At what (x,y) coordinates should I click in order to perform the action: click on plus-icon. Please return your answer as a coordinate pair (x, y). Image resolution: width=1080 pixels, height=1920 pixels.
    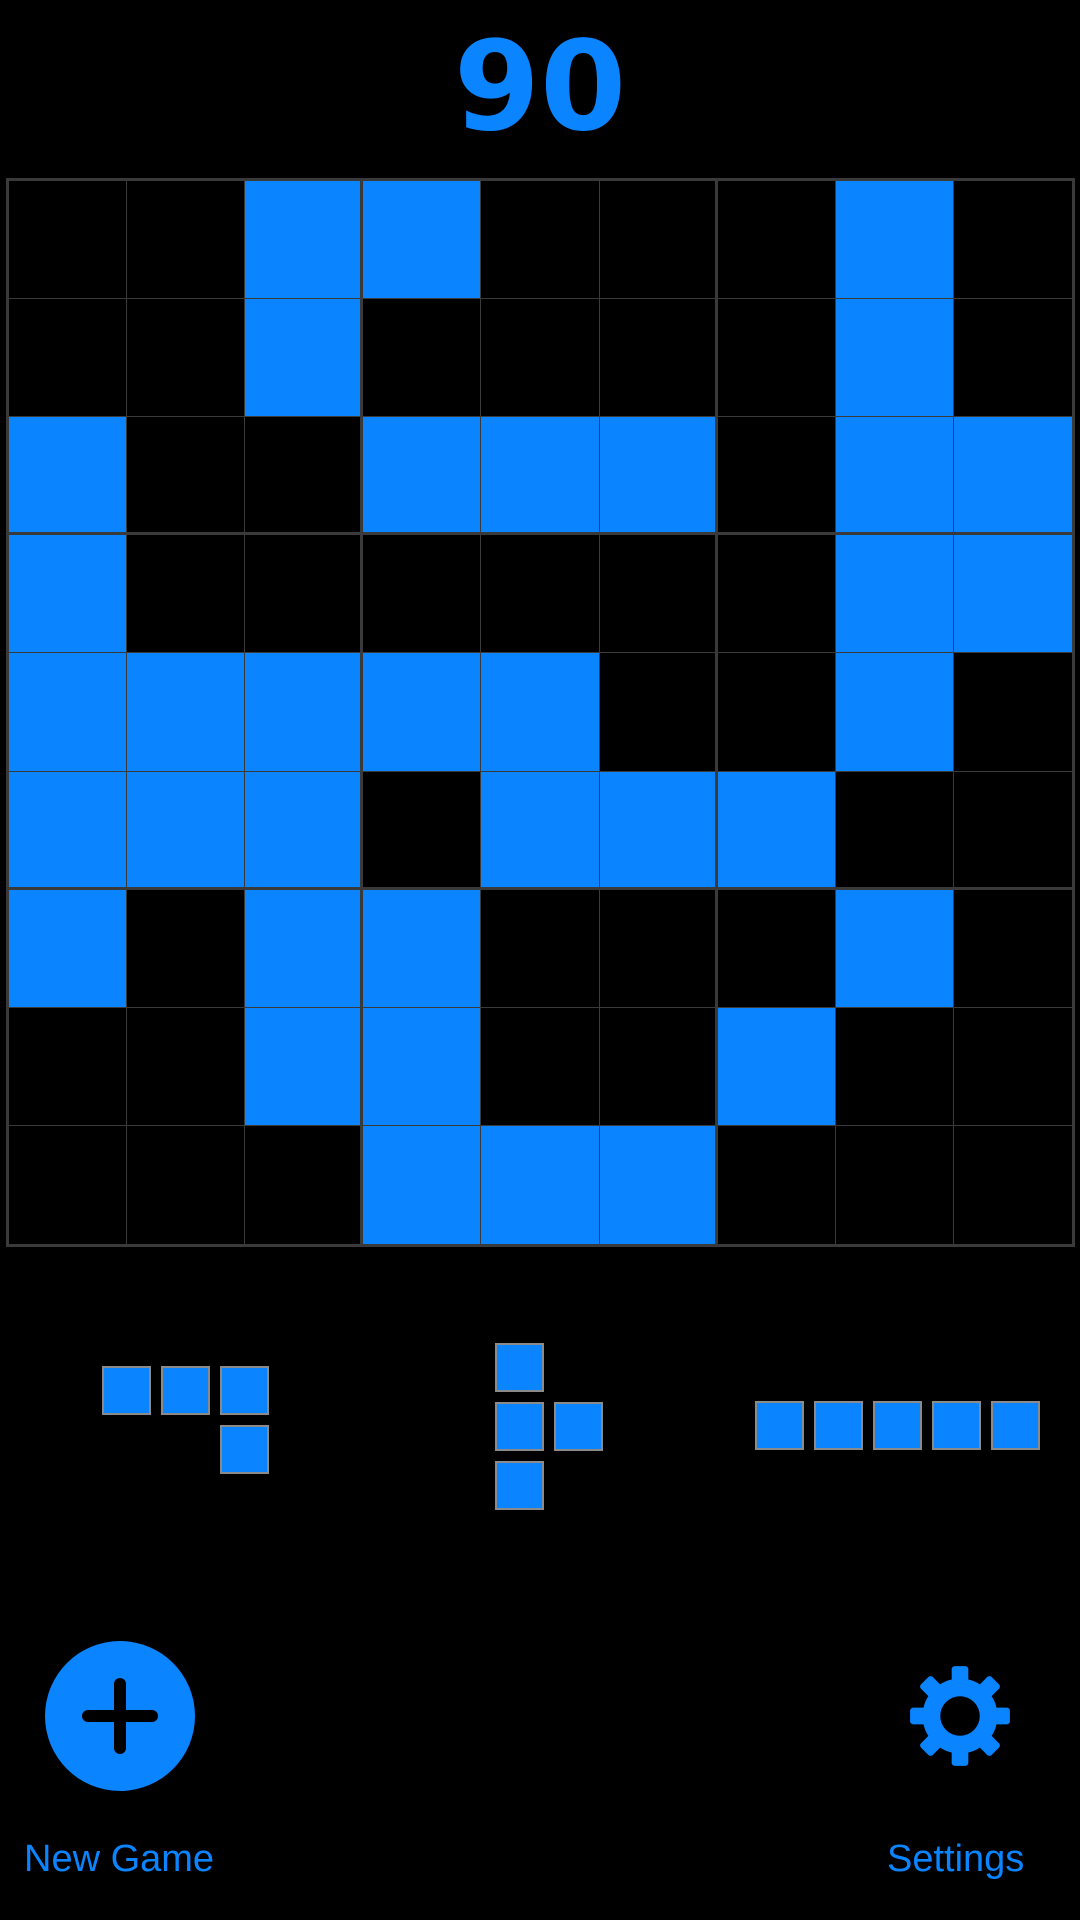
    Looking at the image, I should click on (120, 1716).